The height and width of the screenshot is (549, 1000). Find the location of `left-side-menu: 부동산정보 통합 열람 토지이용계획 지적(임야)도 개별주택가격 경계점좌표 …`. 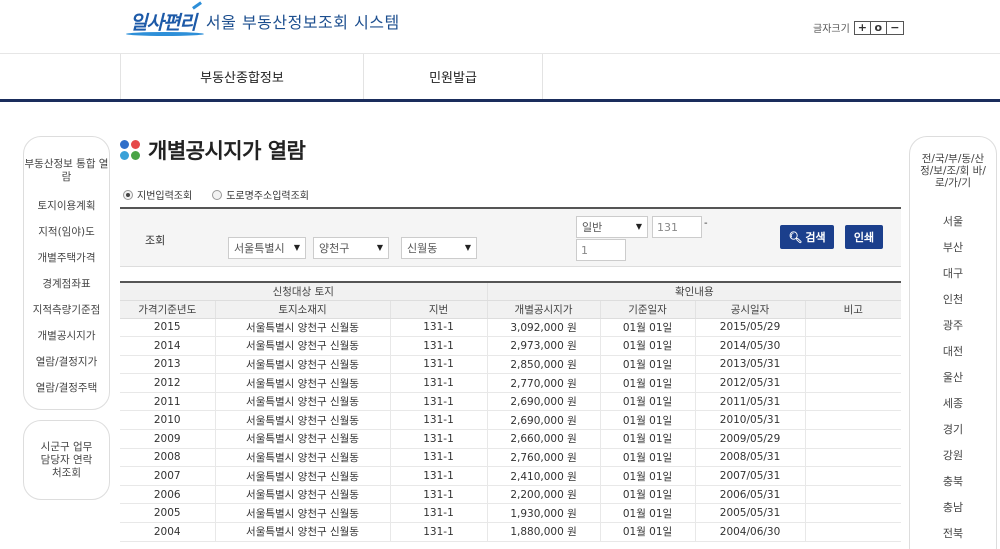

left-side-menu: 부동산정보 통합 열람 토지이용계획 지적(임야)도 개별주택가격 경계점좌표 … is located at coordinates (66, 273).